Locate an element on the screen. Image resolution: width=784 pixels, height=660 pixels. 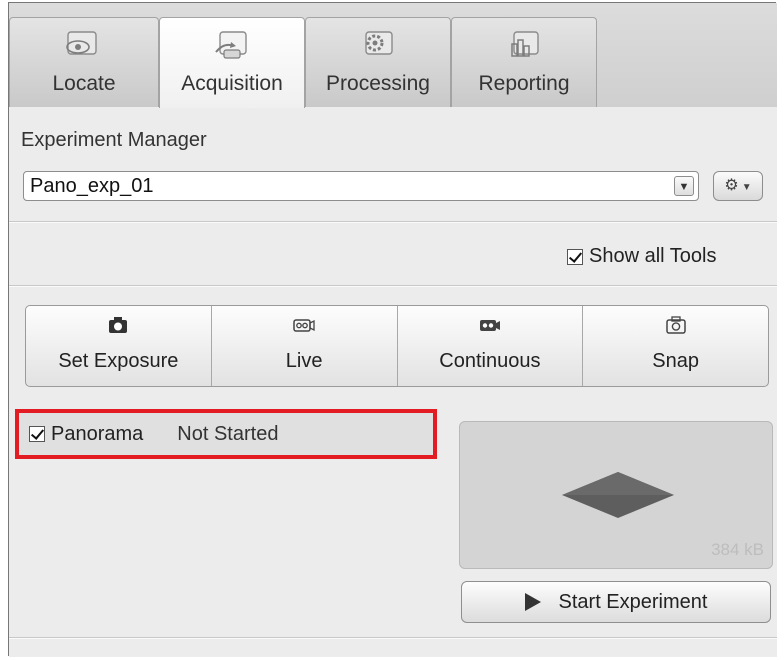
snap-camera-icon is located at coordinates (675, 325).